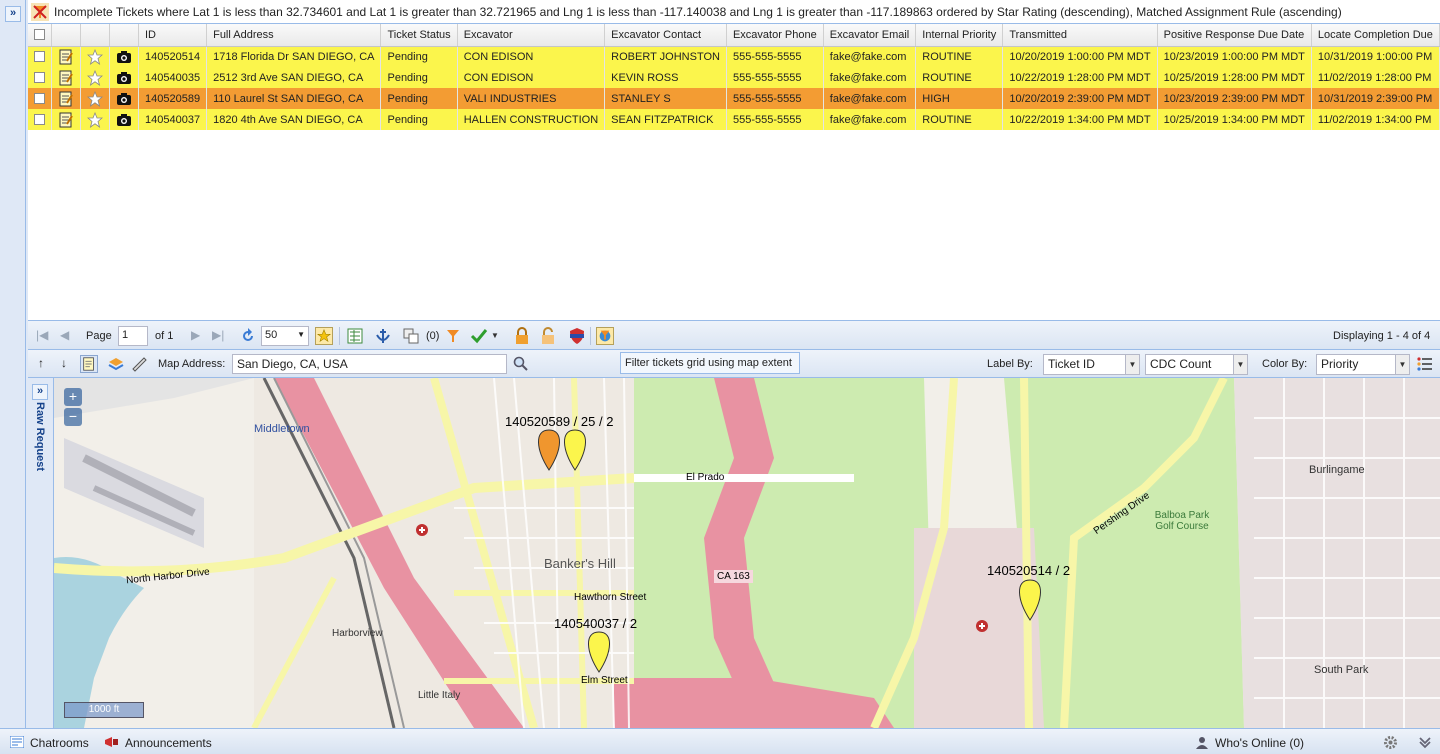  Describe the element at coordinates (13, 14) in the screenshot. I see `expand-panel-button: »` at that location.